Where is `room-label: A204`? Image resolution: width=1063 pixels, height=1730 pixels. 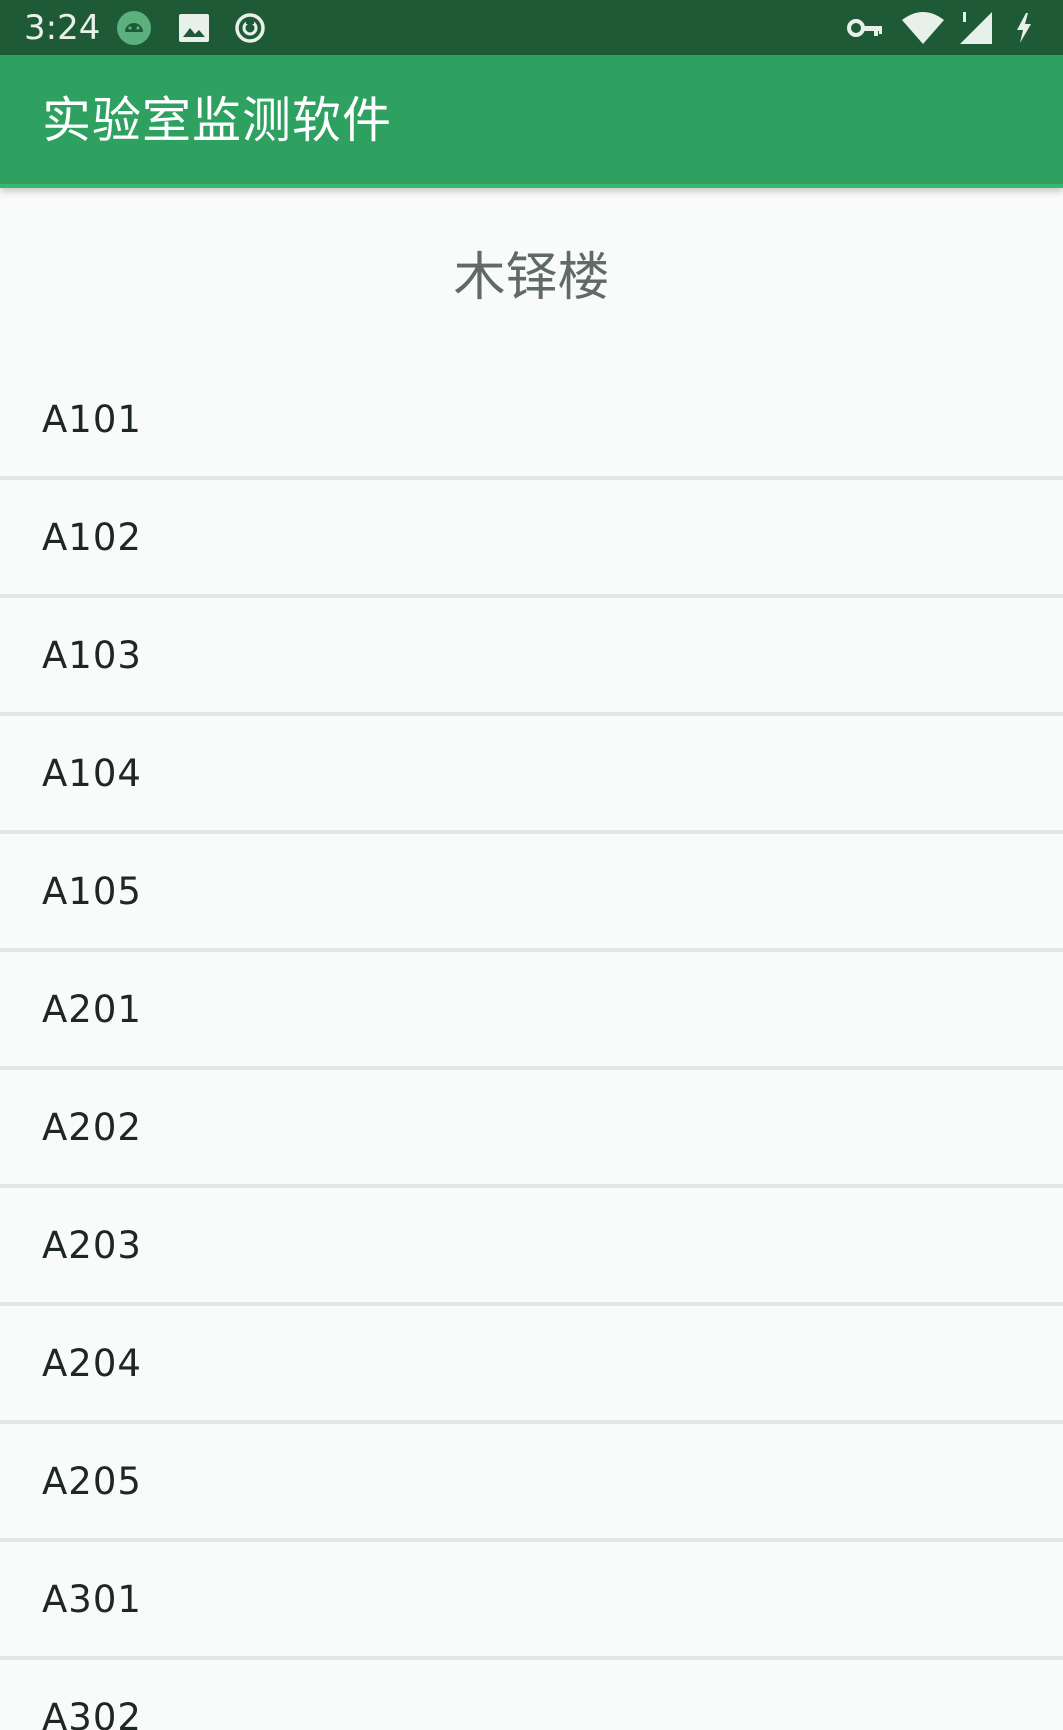
room-label: A204 is located at coordinates (92, 1363).